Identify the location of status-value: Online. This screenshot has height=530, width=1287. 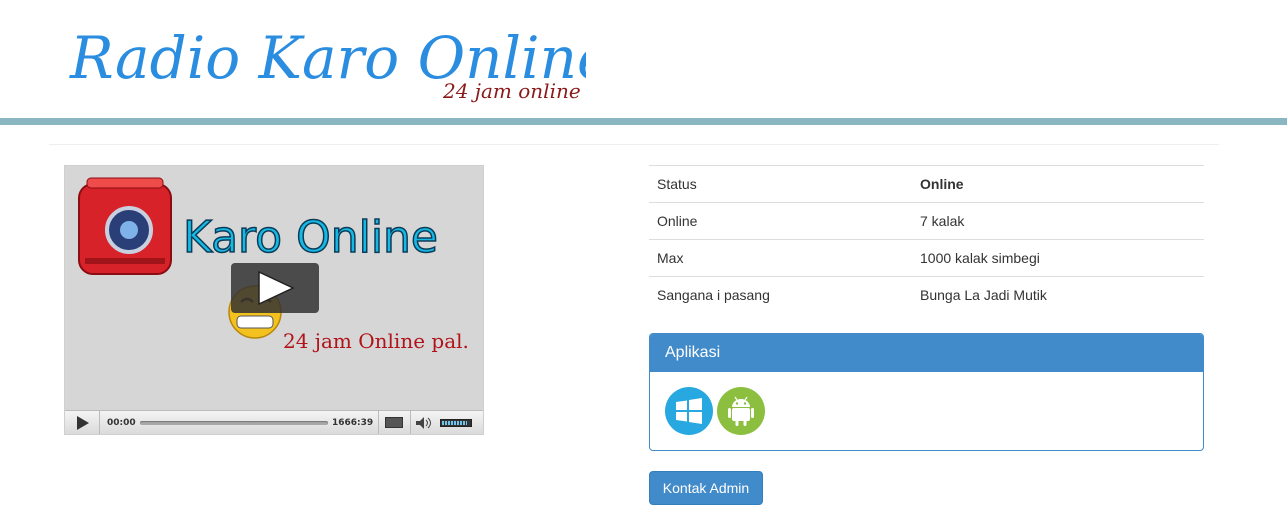
(1058, 184).